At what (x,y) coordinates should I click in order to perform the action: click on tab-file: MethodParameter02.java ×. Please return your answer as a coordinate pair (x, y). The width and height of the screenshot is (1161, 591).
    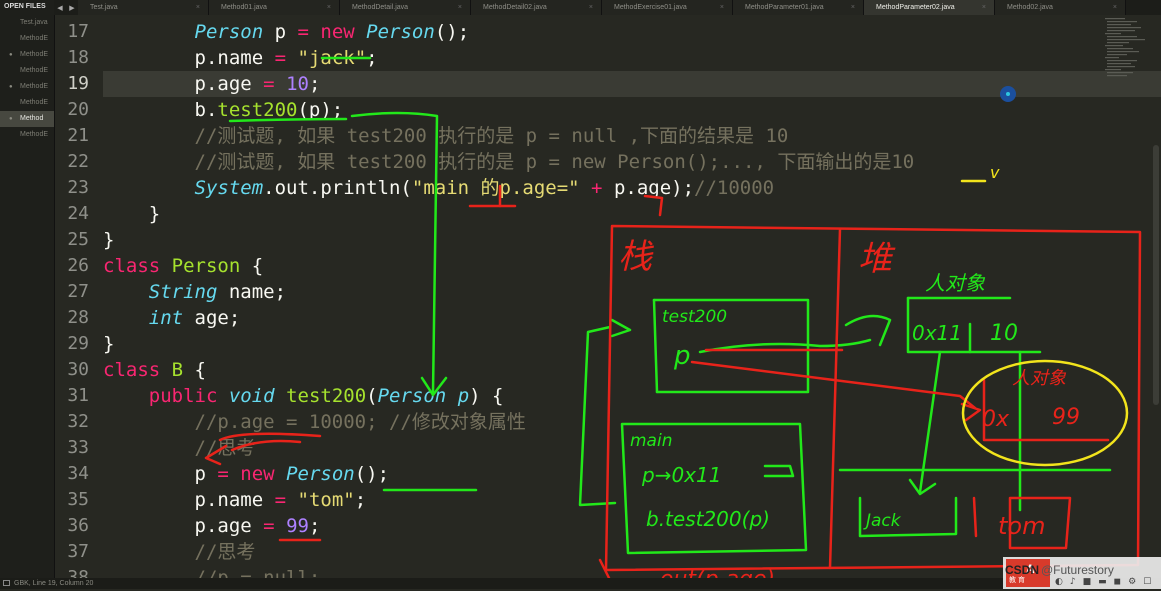
    Looking at the image, I should click on (929, 7).